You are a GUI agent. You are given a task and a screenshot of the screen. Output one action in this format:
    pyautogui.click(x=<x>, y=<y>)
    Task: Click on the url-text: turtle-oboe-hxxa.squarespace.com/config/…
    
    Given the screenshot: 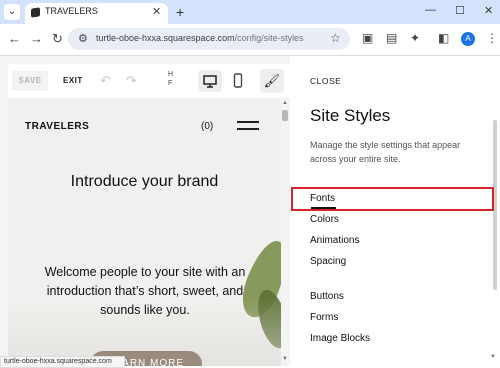 What is the action you would take?
    pyautogui.click(x=200, y=38)
    